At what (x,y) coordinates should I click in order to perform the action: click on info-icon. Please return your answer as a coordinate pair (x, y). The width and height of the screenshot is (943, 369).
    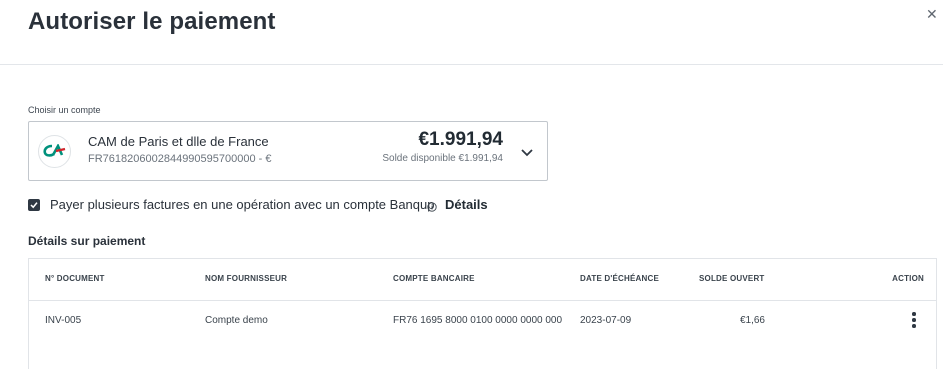
    Looking at the image, I should click on (432, 208).